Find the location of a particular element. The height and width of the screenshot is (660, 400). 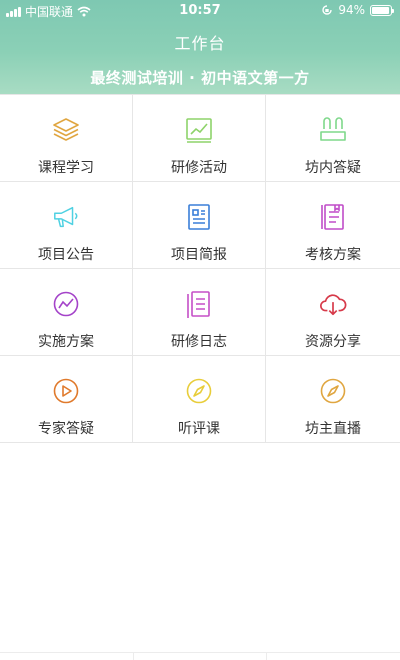

menu-item-label: 项目简报 is located at coordinates (199, 255).